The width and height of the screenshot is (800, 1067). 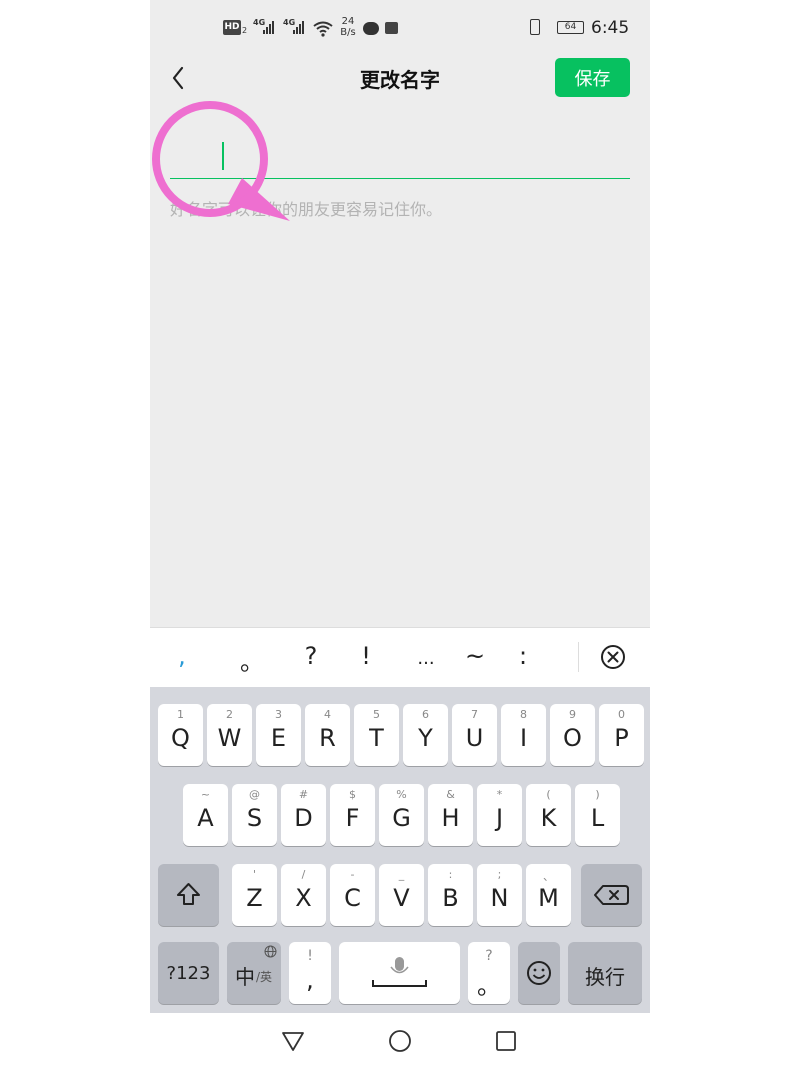 What do you see at coordinates (450, 815) in the screenshot?
I see `key-h: & H` at bounding box center [450, 815].